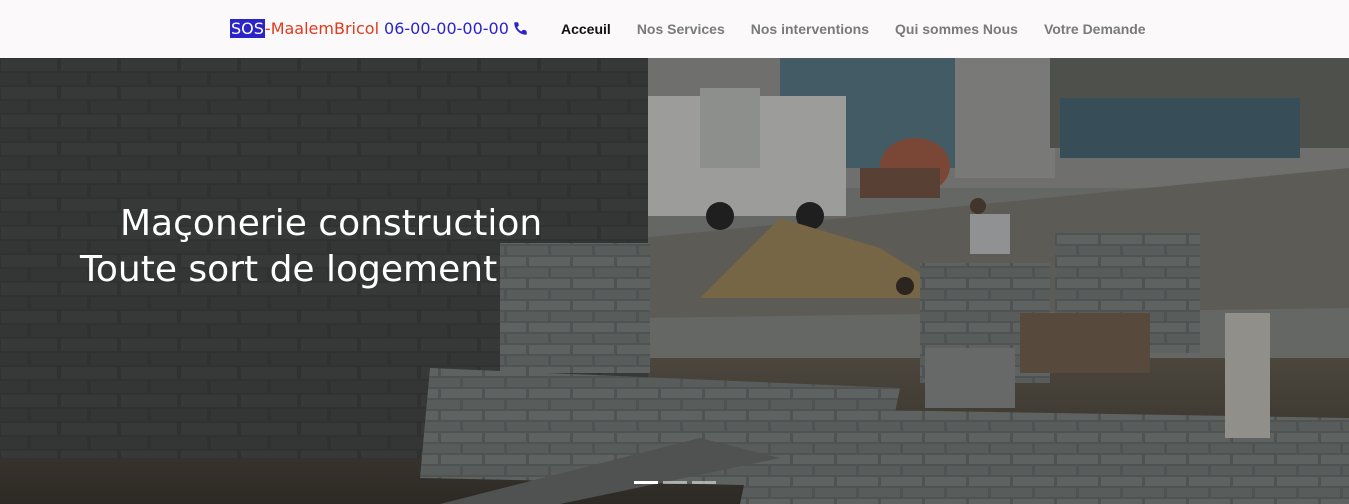 The width and height of the screenshot is (1349, 504). I want to click on phone-icon, so click(520, 31).